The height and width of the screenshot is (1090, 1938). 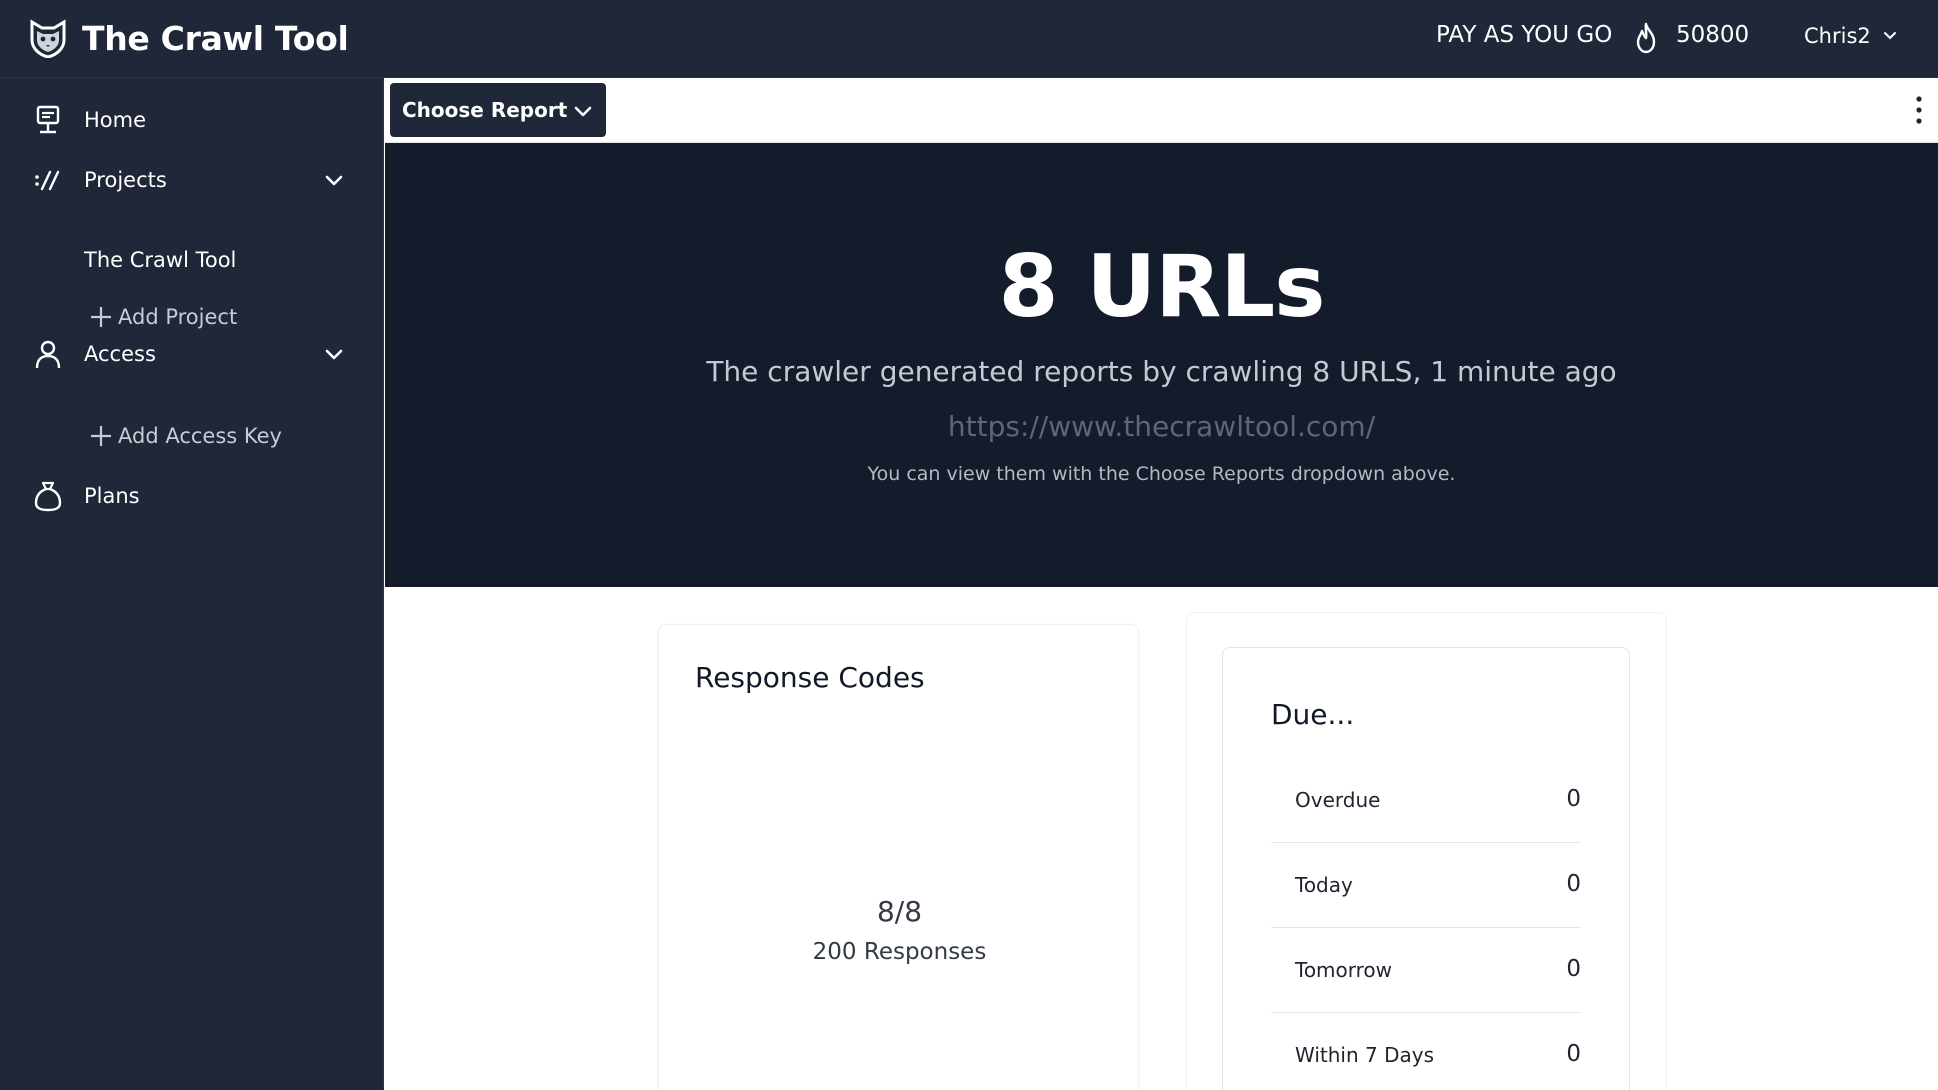 What do you see at coordinates (1837, 36) in the screenshot?
I see `user-name: Chris2` at bounding box center [1837, 36].